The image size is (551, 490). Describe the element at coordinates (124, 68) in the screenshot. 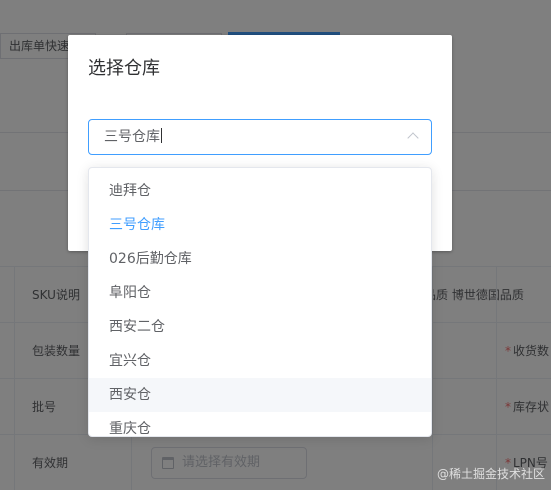

I see `dialog-title: 选择仓库` at that location.